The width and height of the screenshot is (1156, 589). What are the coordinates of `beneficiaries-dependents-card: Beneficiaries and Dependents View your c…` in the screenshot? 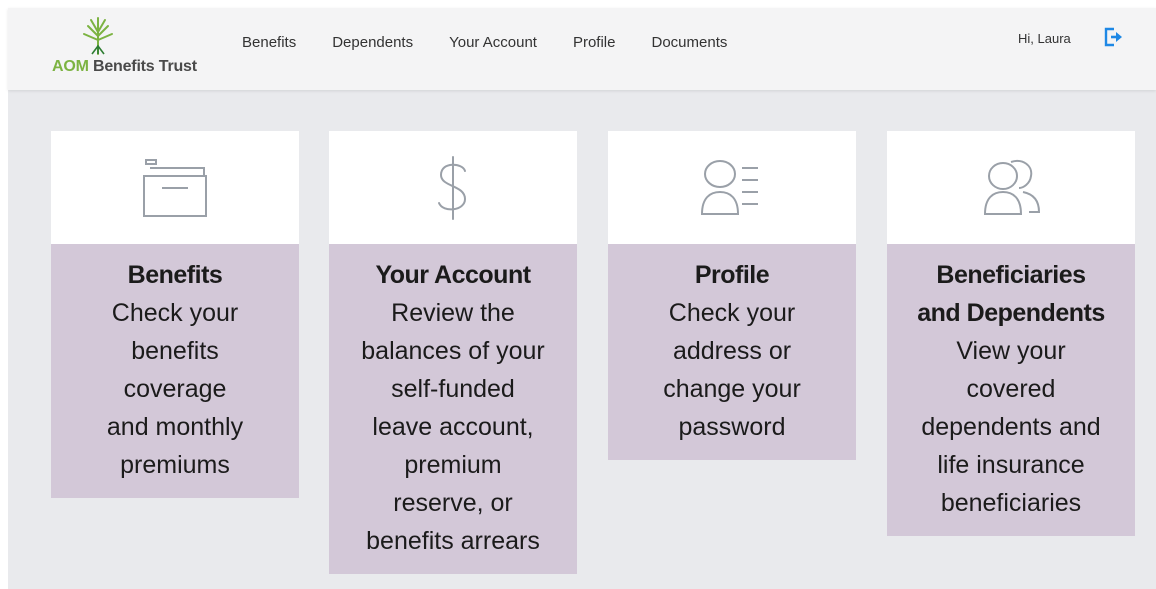 It's located at (1011, 333).